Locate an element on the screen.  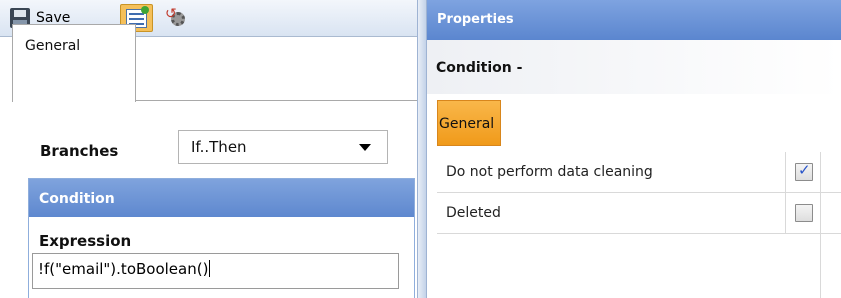
tab-divider is located at coordinates (276, 100).